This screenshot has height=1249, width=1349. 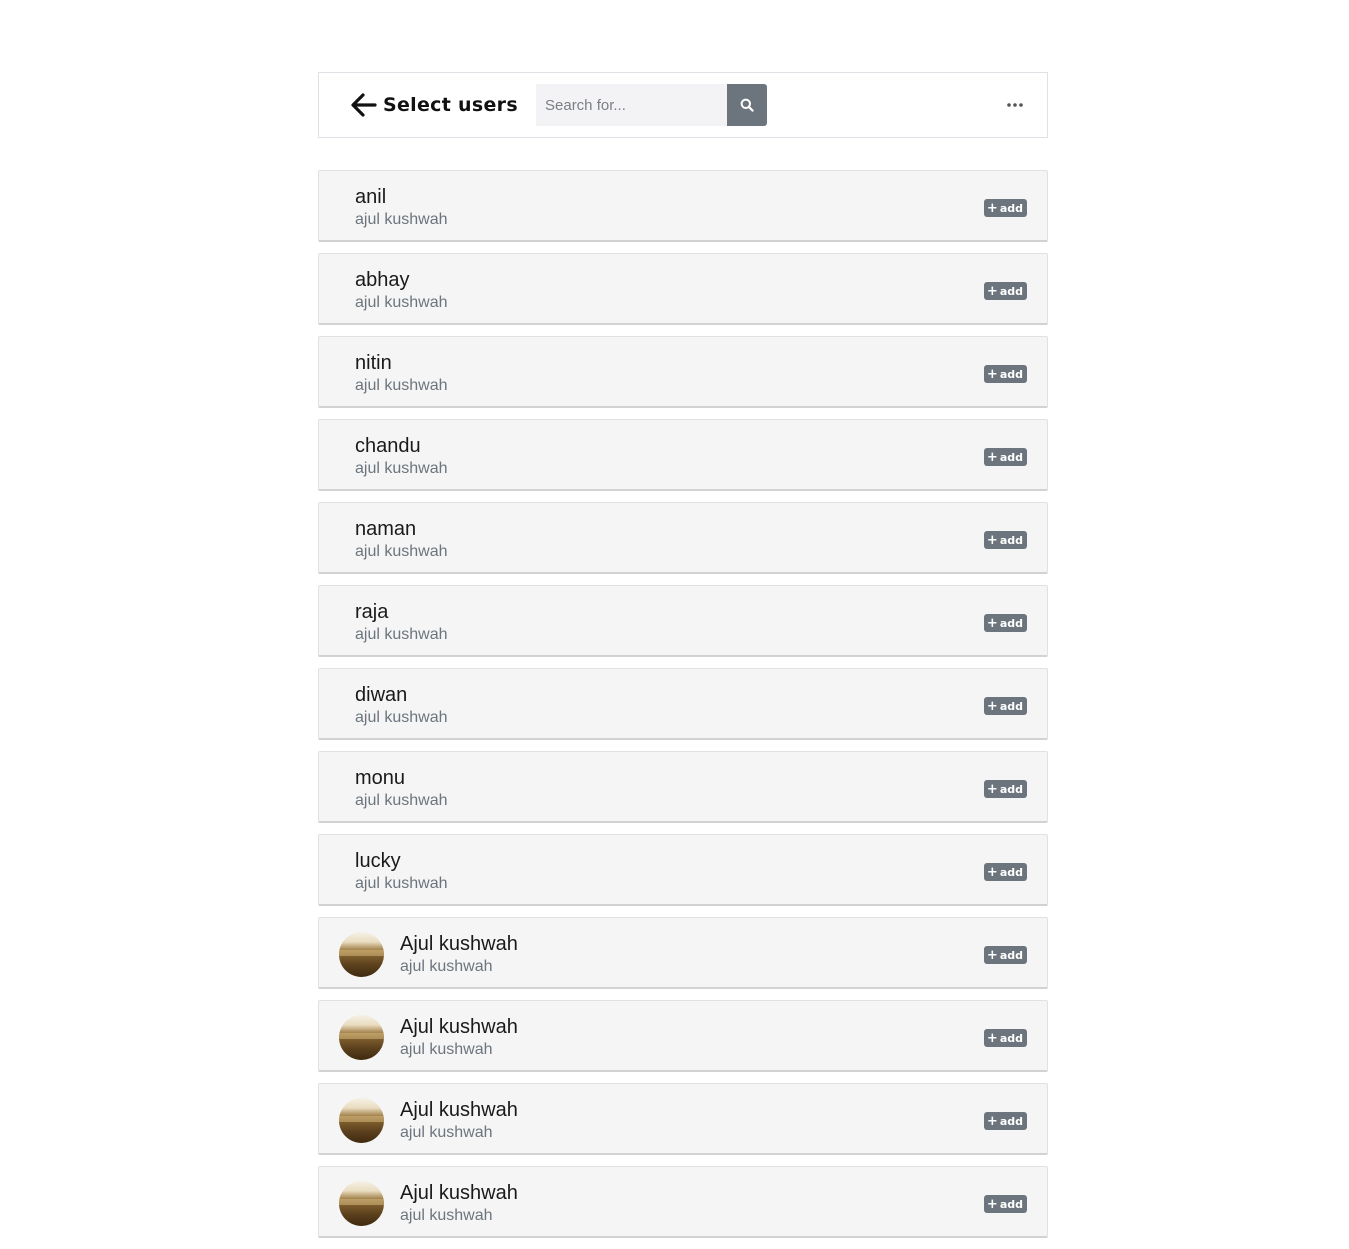 What do you see at coordinates (683, 455) in the screenshot?
I see `list-item: chandu ajul kushwah + add` at bounding box center [683, 455].